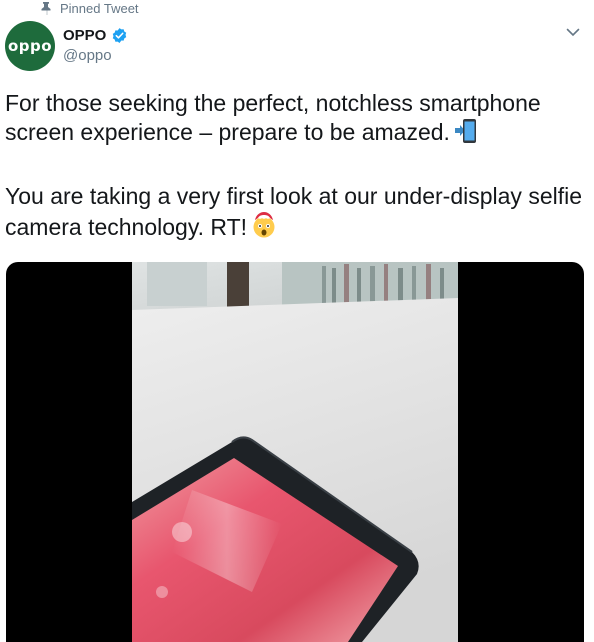 The height and width of the screenshot is (642, 594). I want to click on avatar: oppo, so click(30, 46).